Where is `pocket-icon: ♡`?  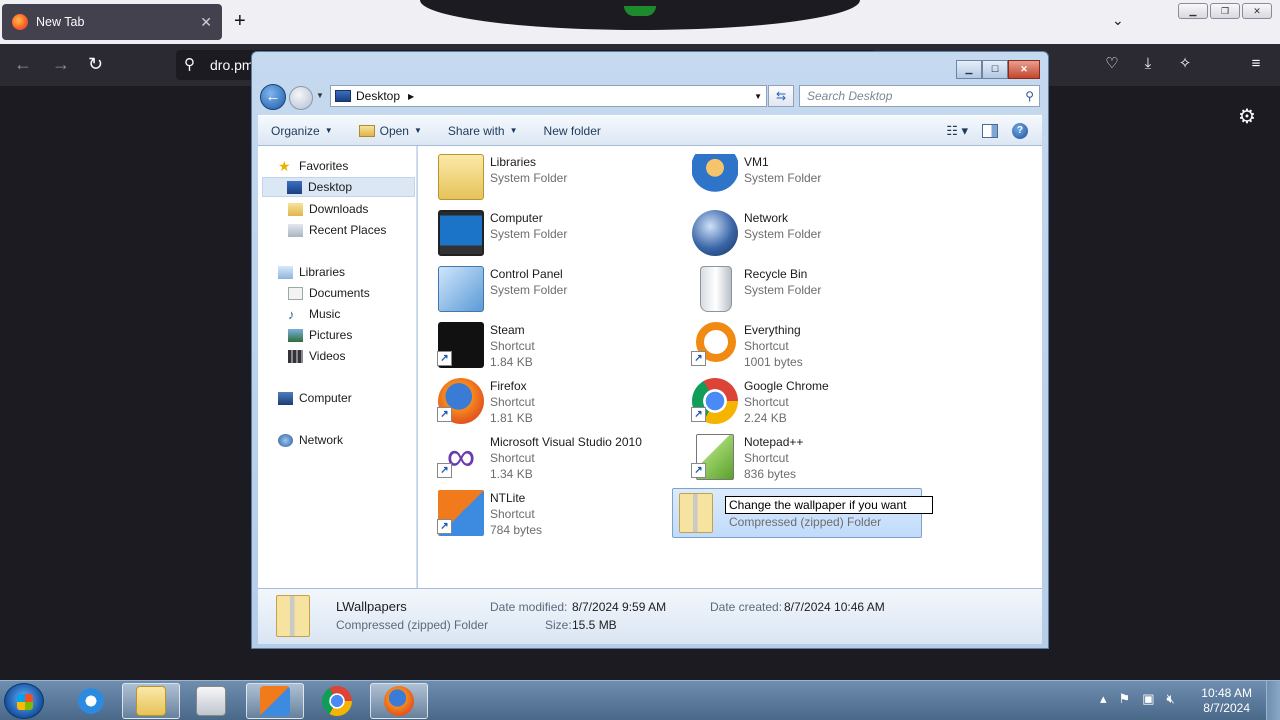 pocket-icon: ♡ is located at coordinates (1112, 64).